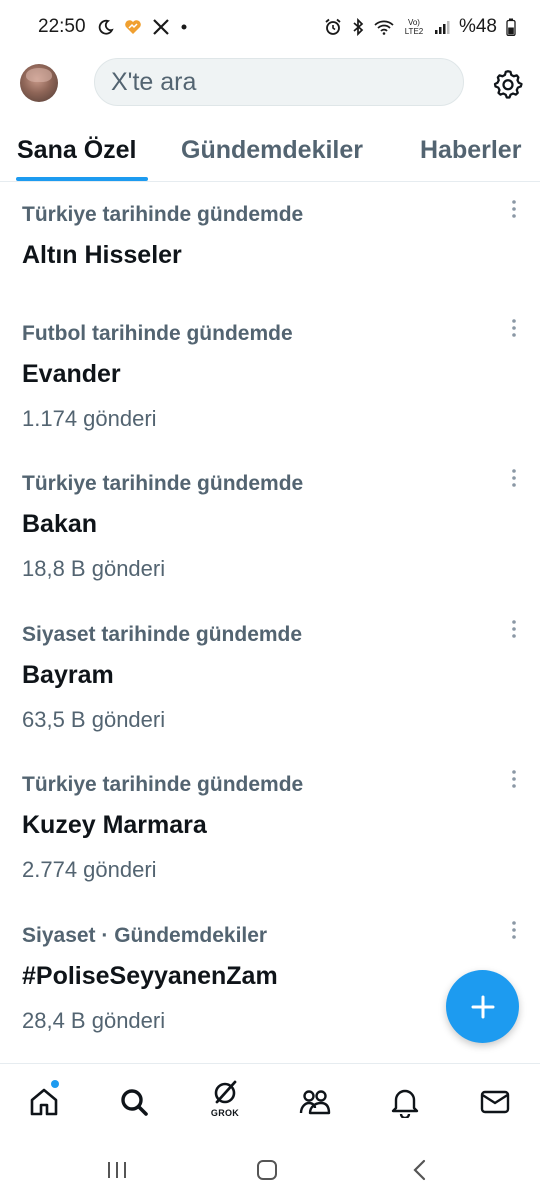 This screenshot has height=1200, width=540. Describe the element at coordinates (133, 27) in the screenshot. I see `heart-app-icon` at that location.